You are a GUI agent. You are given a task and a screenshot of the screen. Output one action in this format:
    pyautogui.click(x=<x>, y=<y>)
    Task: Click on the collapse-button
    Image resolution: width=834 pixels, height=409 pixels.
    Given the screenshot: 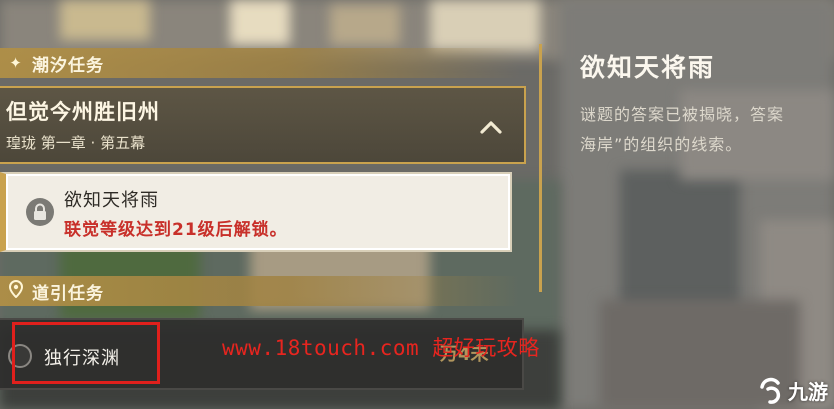 What is the action you would take?
    pyautogui.click(x=491, y=127)
    